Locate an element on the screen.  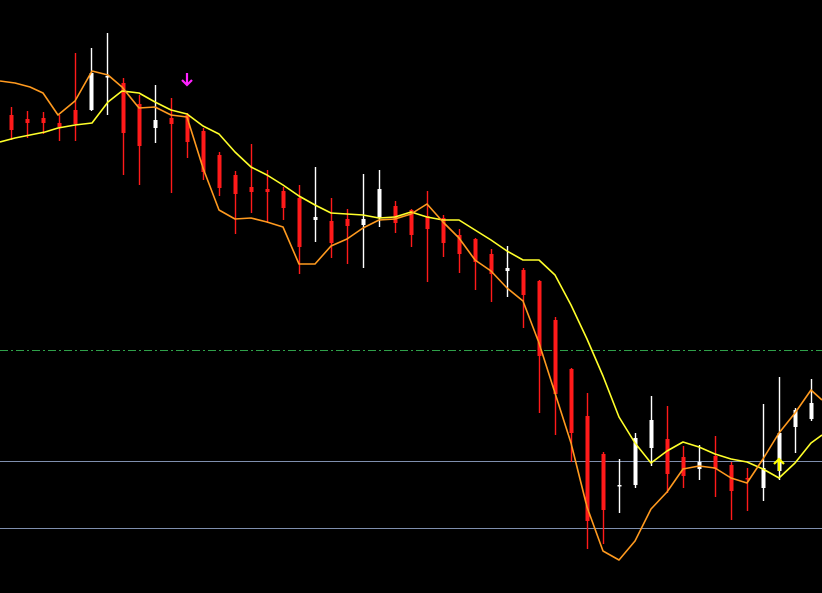
buy-arrow-icon is located at coordinates (779, 464).